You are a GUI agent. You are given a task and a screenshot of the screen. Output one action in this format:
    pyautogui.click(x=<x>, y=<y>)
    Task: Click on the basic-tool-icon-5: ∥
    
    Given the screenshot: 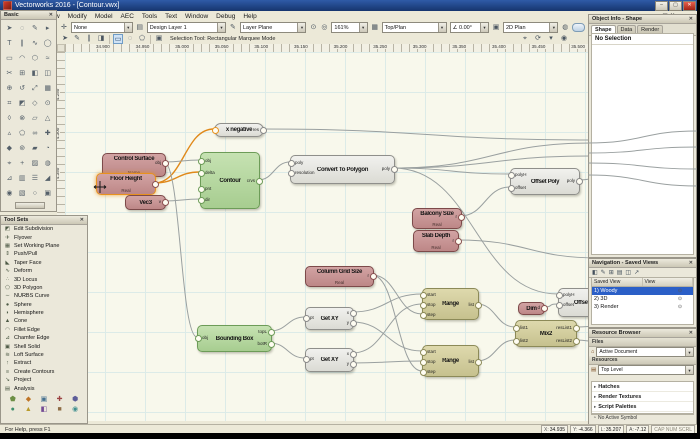 What is the action you would take?
    pyautogui.click(x=22, y=43)
    